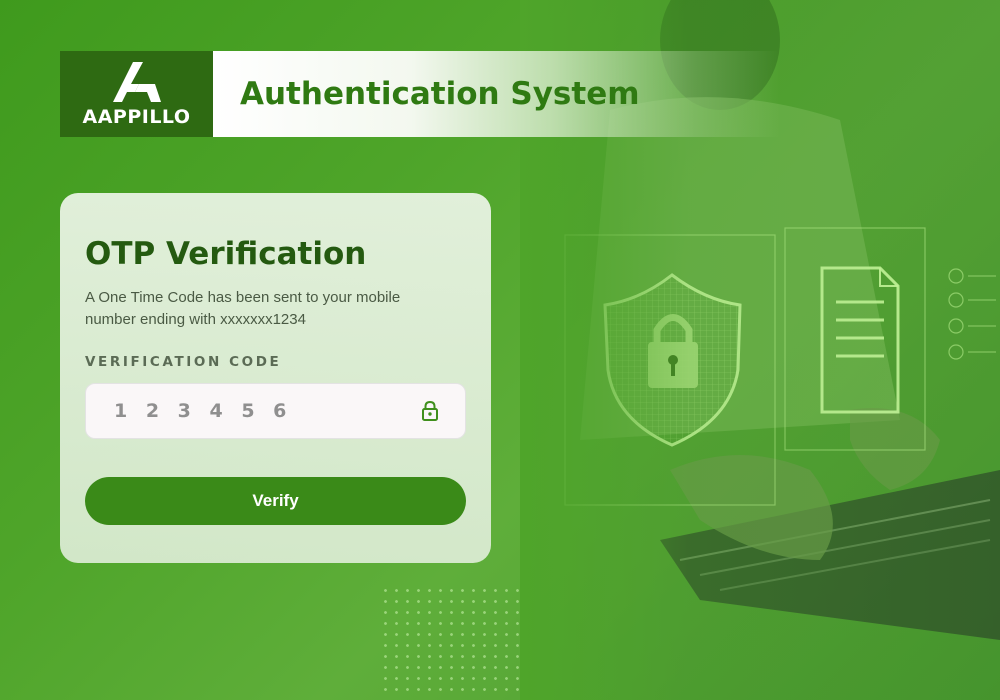  Describe the element at coordinates (203, 411) in the screenshot. I see `verification-code-value: 1 2 3 4 5 6` at that location.